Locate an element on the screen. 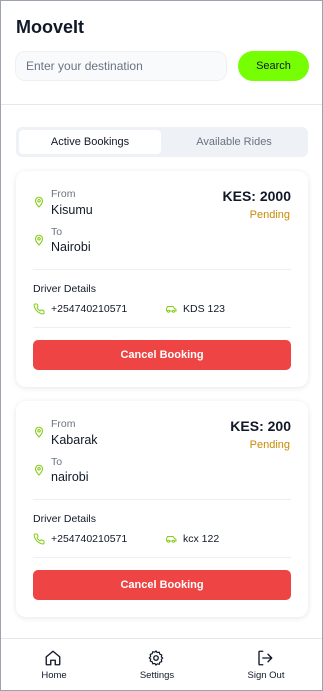 The image size is (323, 691). to-value: nairobi is located at coordinates (70, 477).